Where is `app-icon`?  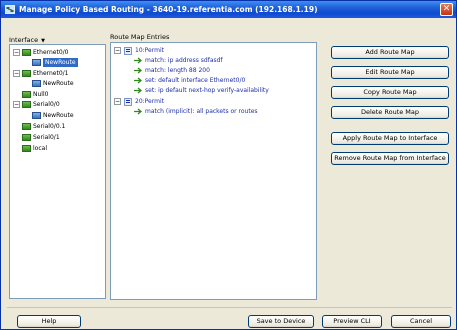 app-icon is located at coordinates (10, 9).